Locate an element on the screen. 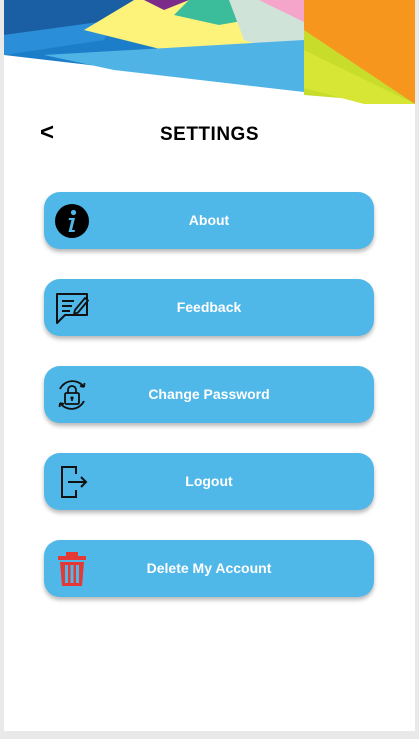 The height and width of the screenshot is (739, 419). logout-button: Logout is located at coordinates (209, 481).